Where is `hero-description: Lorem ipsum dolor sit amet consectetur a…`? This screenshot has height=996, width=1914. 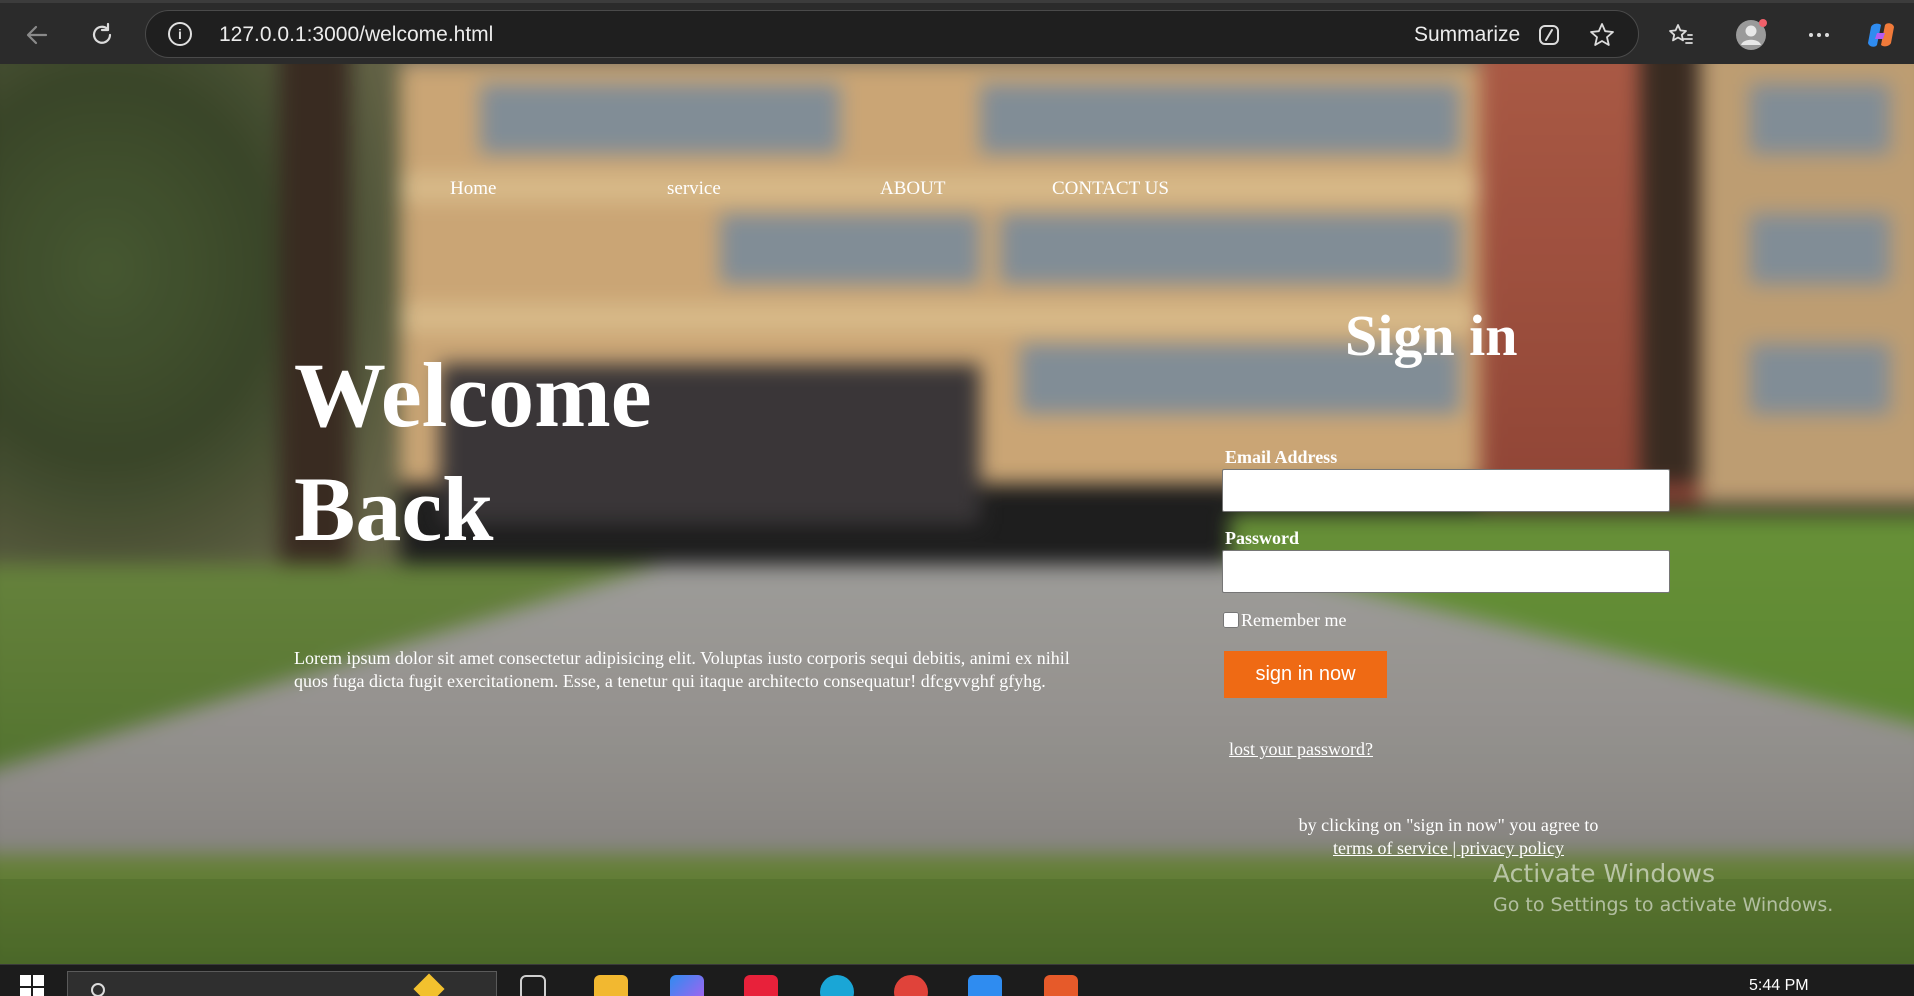
hero-description: Lorem ipsum dolor sit amet consectetur a… is located at coordinates (682, 669).